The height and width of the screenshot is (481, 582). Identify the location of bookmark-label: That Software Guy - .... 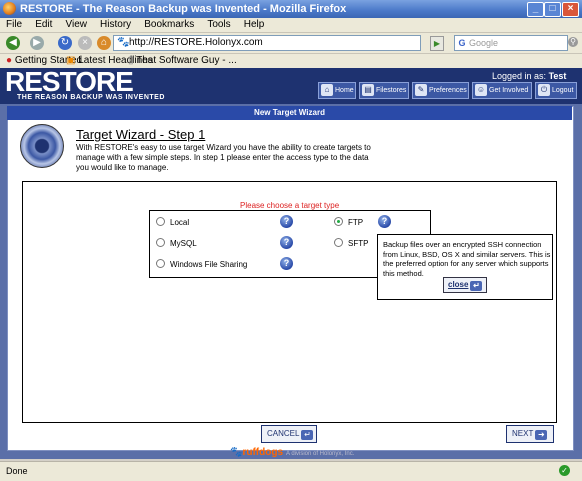
(186, 60).